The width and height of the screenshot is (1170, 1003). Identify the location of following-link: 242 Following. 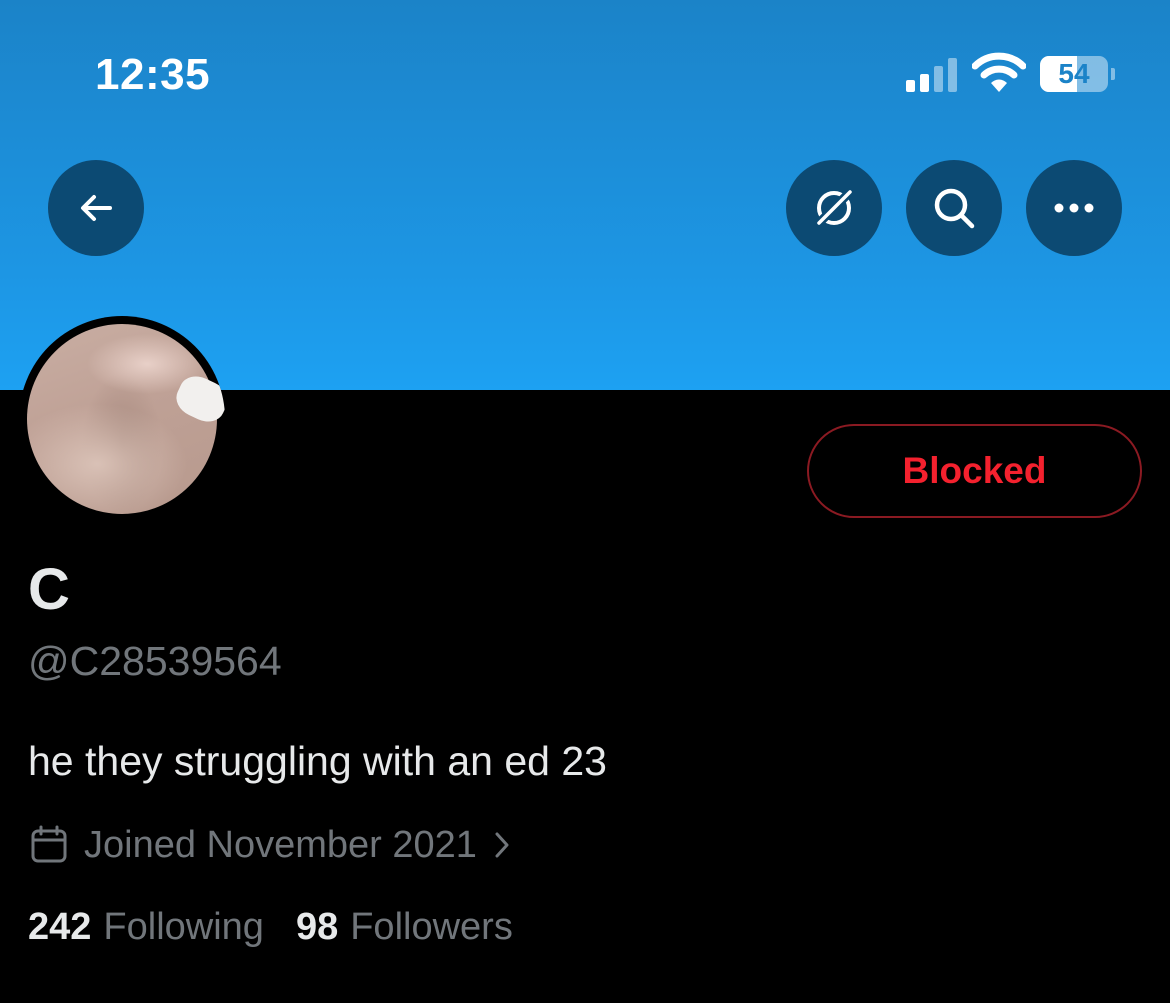
(146, 927).